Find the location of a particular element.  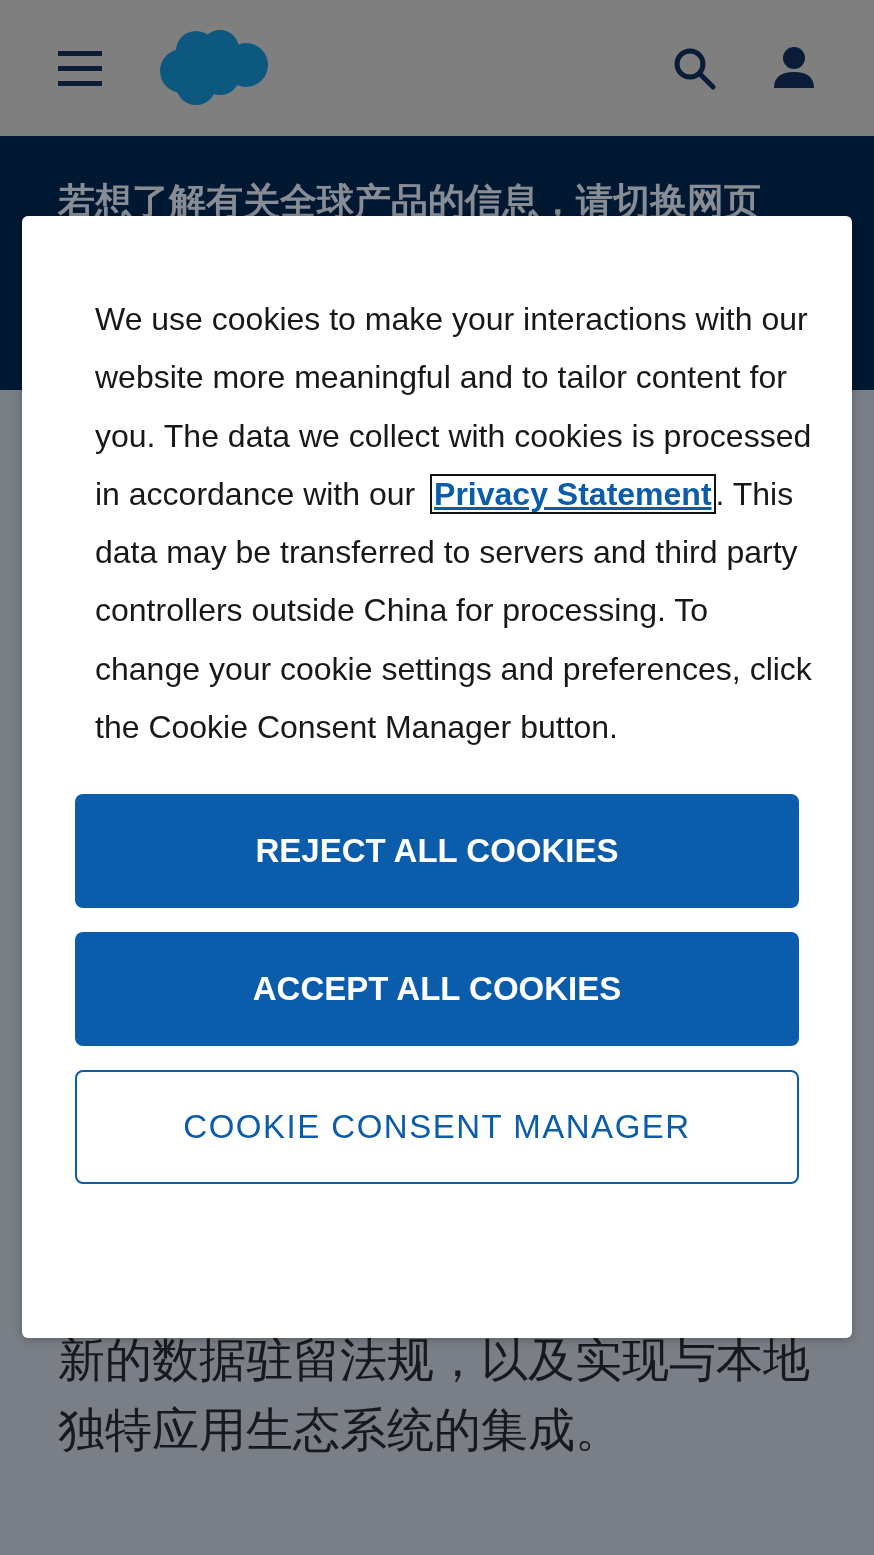

cookie-button: REJECT ALL COOKIES is located at coordinates (437, 851).